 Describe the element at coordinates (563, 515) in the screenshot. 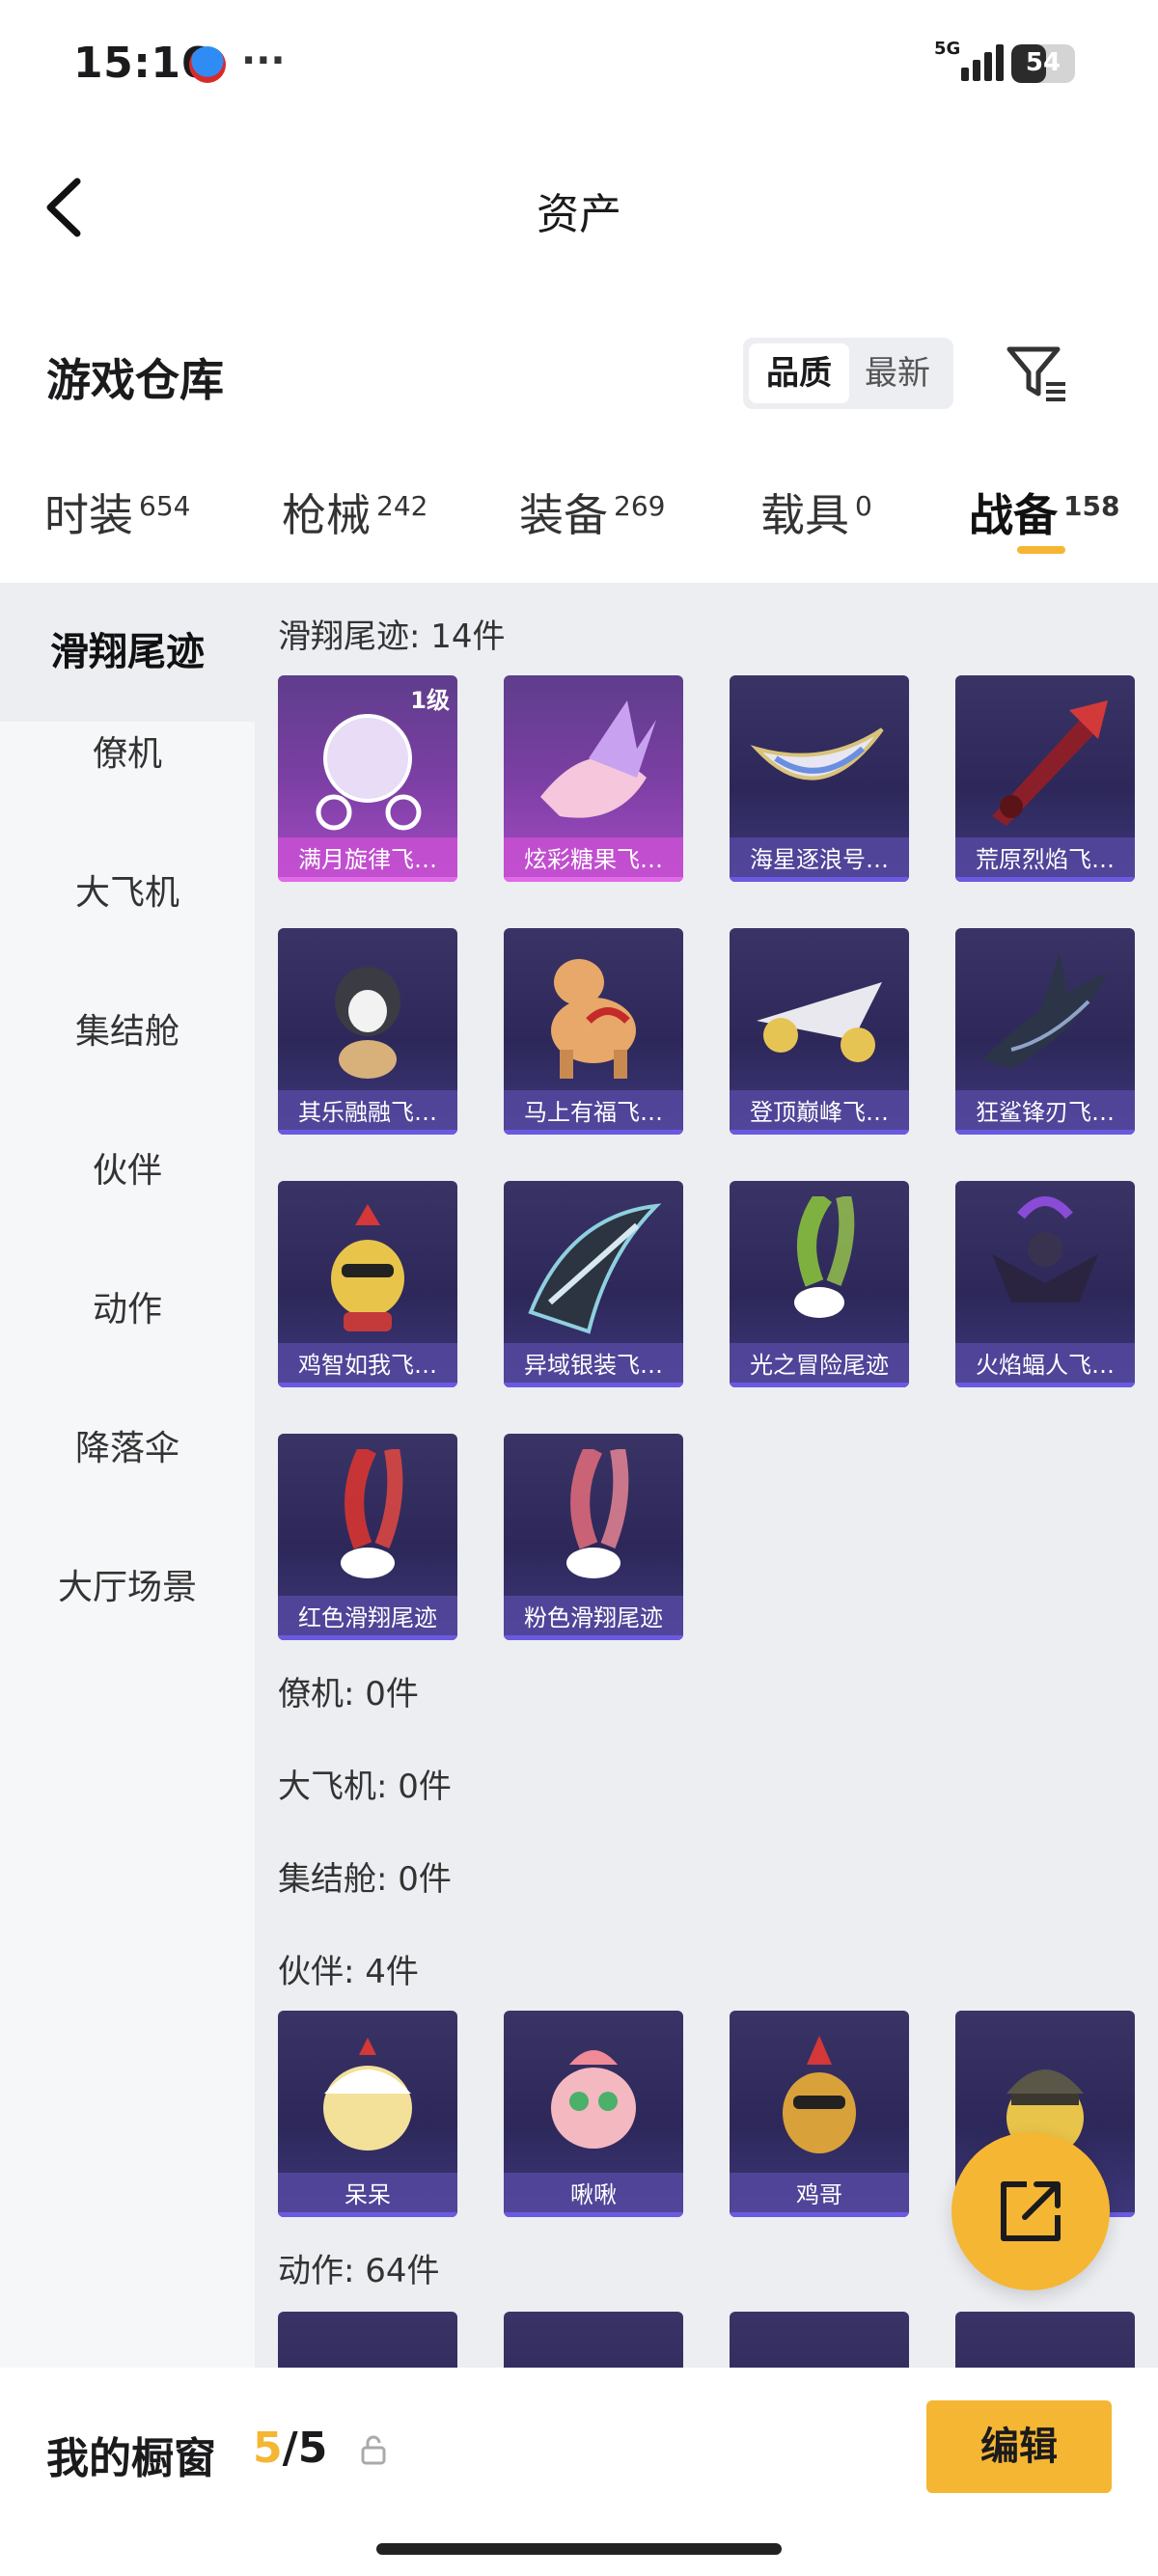

I see `tab-label: 装备` at that location.